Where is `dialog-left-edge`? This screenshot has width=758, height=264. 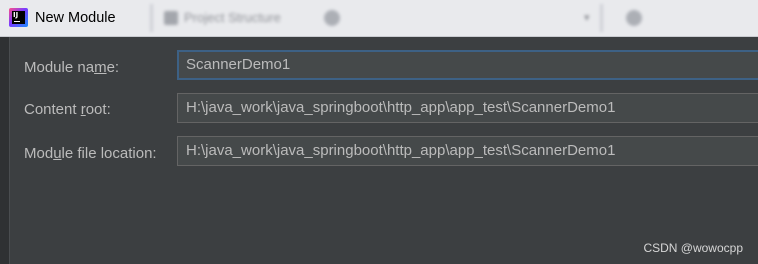
dialog-left-edge is located at coordinates (5, 150).